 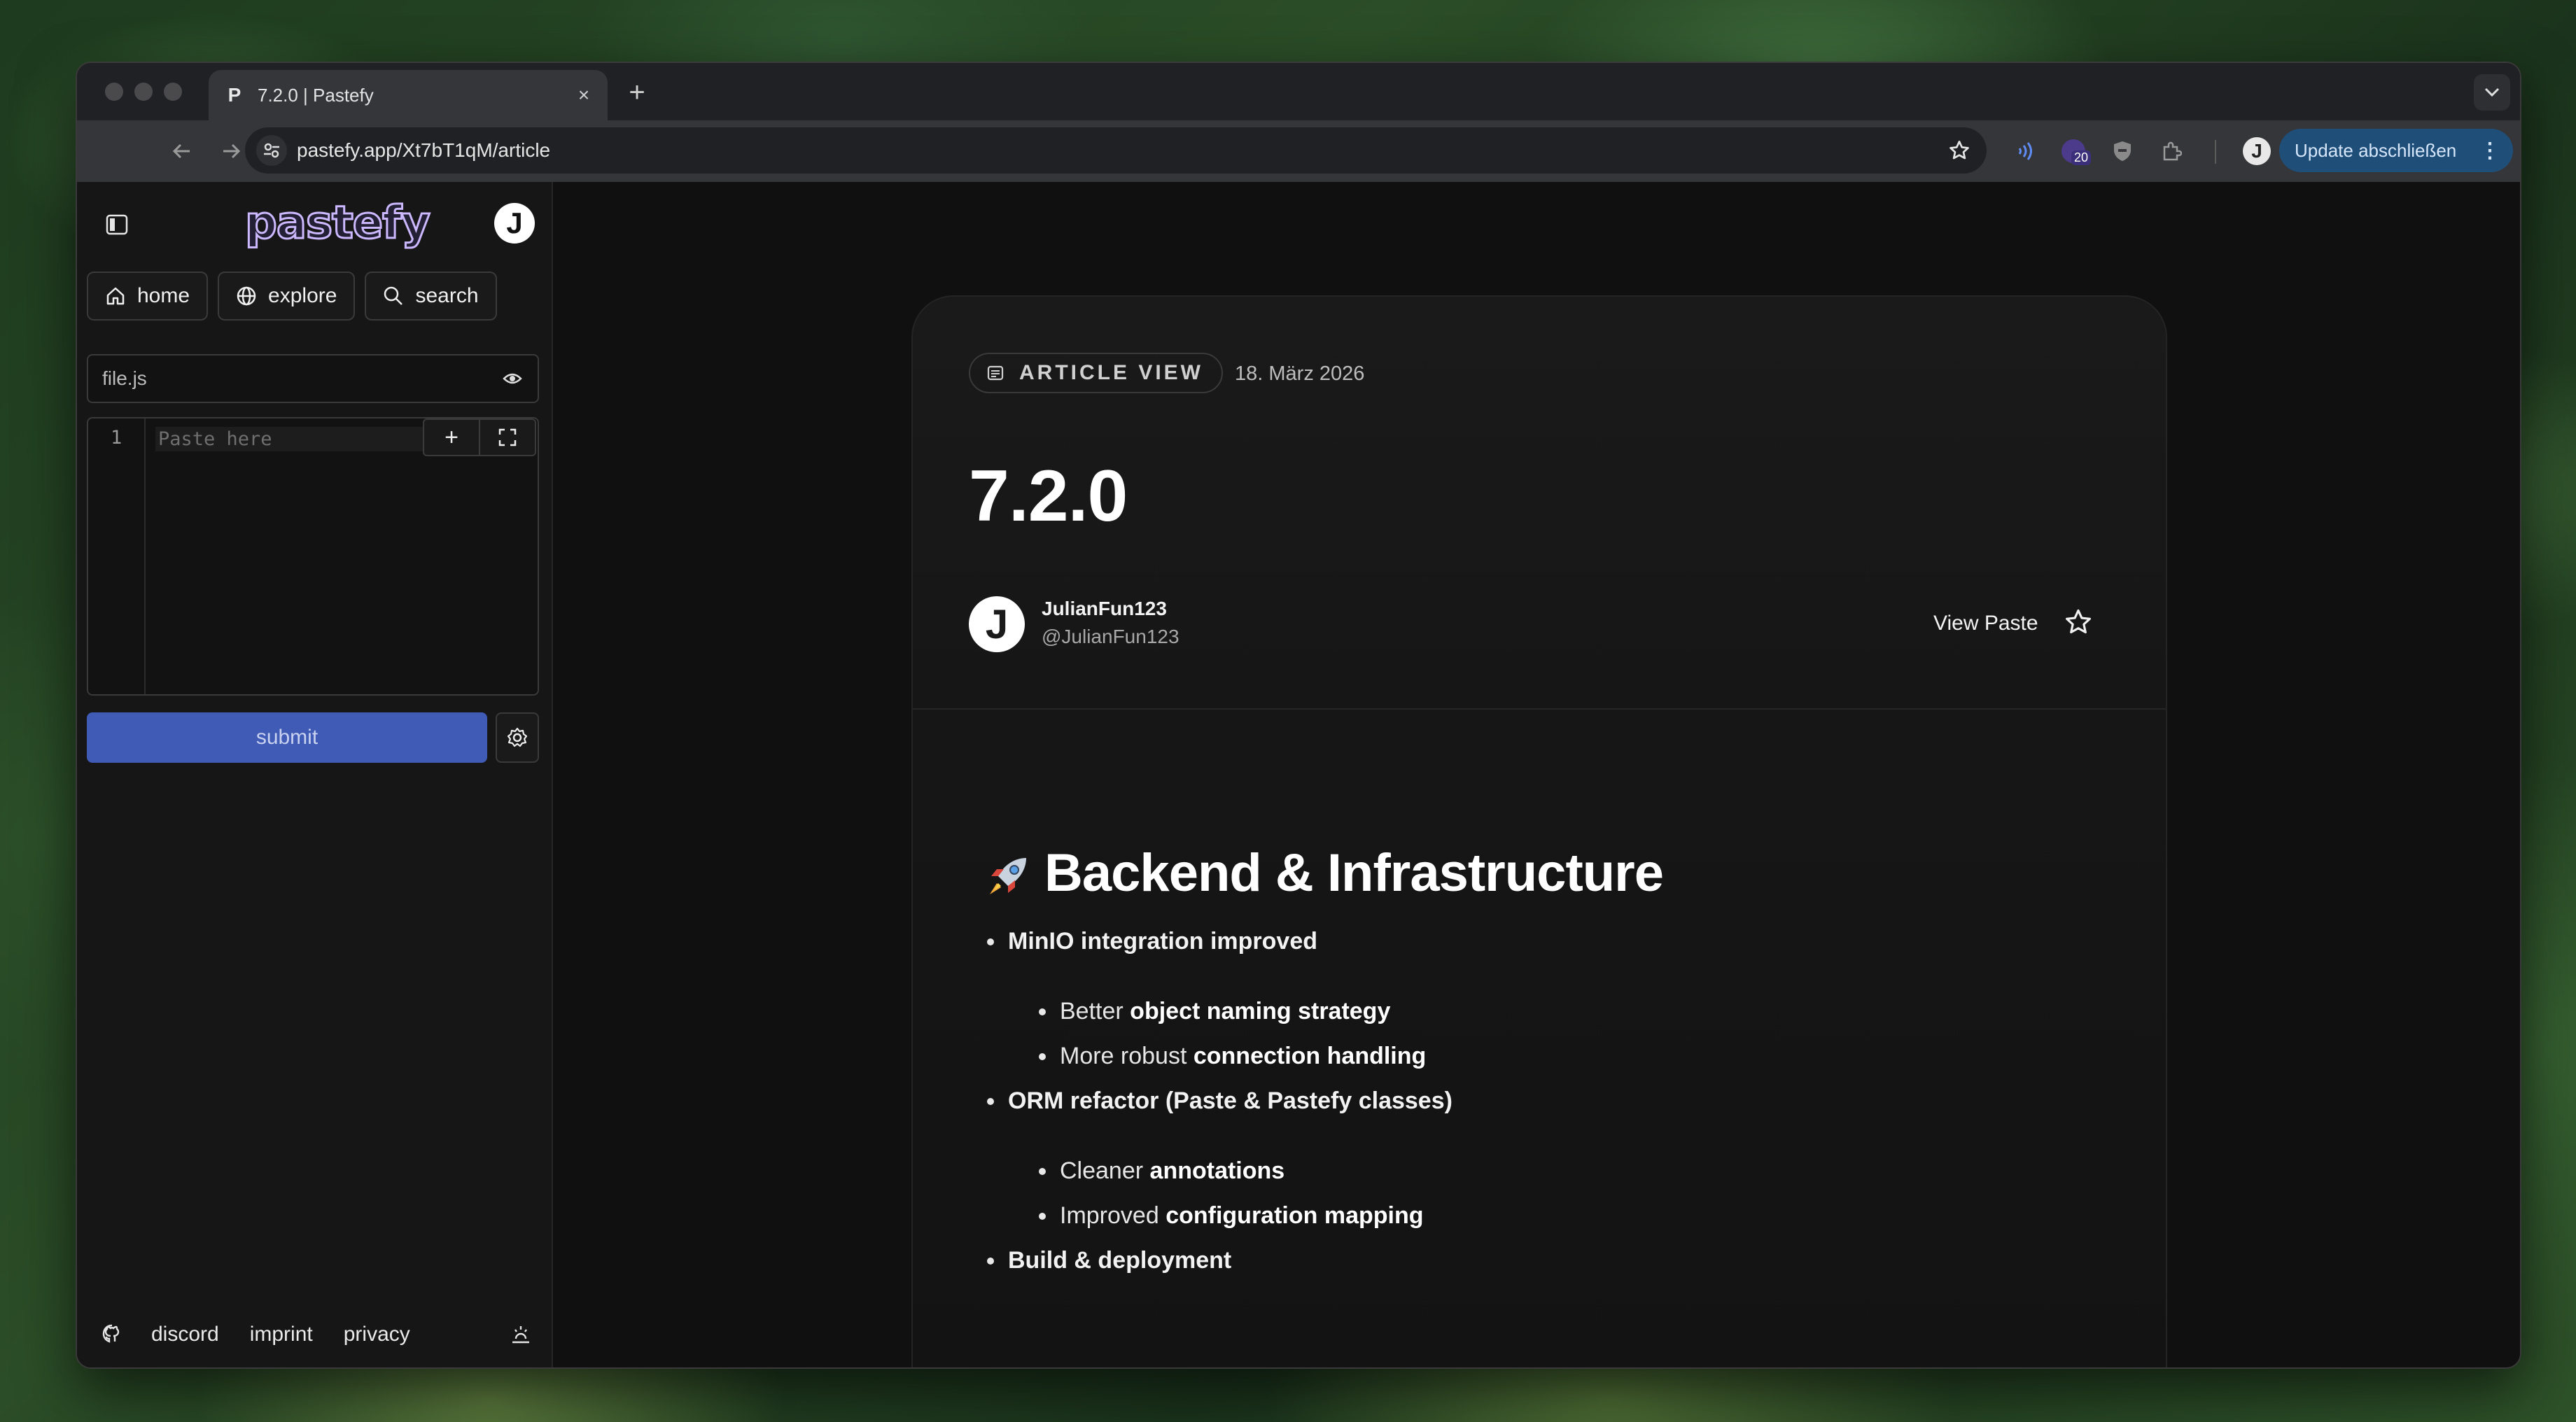 I want to click on footer-link-privacy: privacy, so click(x=377, y=1334).